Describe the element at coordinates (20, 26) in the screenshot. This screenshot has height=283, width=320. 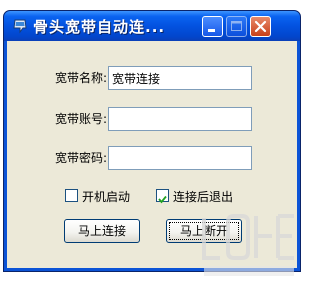
I see `broadband-icon` at that location.